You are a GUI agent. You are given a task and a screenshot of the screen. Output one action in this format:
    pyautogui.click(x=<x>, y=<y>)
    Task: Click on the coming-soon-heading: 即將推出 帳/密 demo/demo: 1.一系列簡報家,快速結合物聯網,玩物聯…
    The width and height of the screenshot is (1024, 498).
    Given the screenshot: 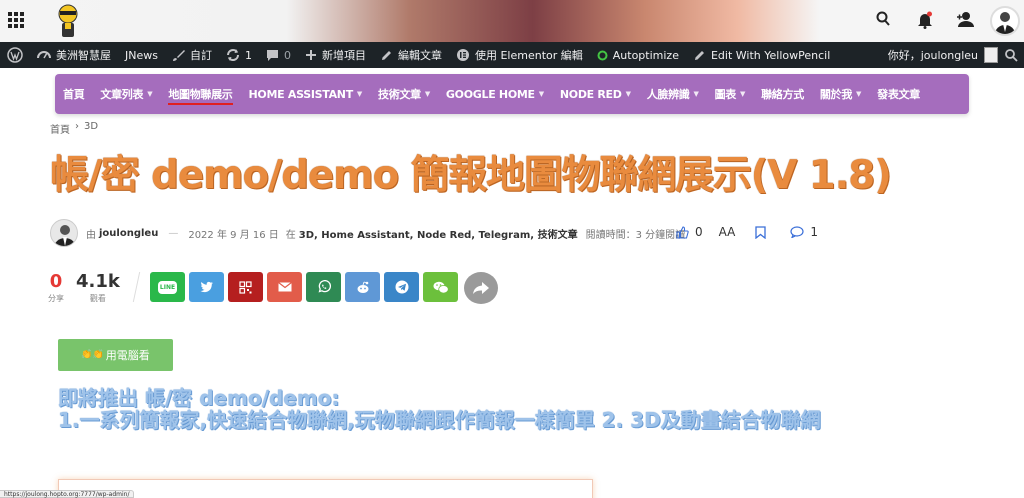 What is the action you would take?
    pyautogui.click(x=508, y=409)
    